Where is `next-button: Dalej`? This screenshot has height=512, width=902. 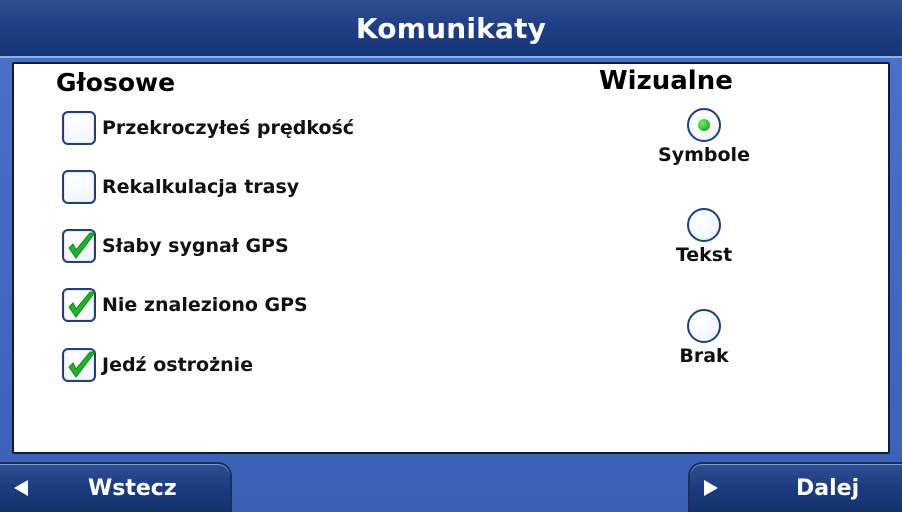
next-button: Dalej is located at coordinates (795, 487).